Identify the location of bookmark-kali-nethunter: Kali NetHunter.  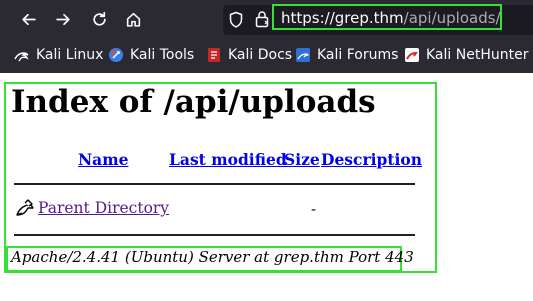
(466, 55).